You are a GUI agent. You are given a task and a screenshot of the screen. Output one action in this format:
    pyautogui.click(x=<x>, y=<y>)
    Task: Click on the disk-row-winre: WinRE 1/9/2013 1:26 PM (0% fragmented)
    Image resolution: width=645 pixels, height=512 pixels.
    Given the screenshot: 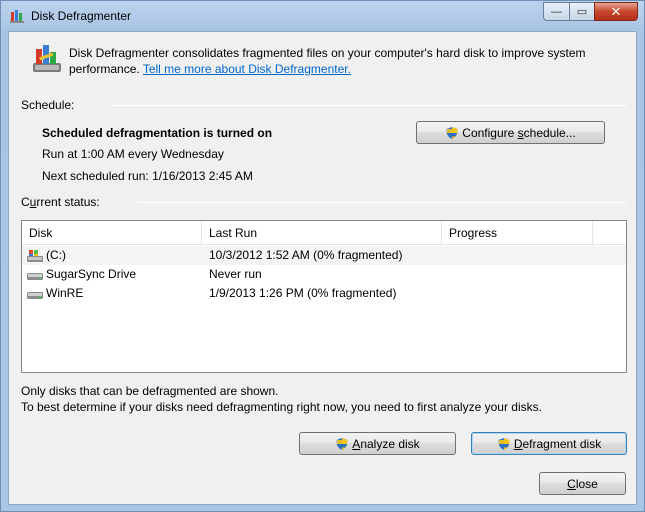 What is the action you would take?
    pyautogui.click(x=324, y=293)
    